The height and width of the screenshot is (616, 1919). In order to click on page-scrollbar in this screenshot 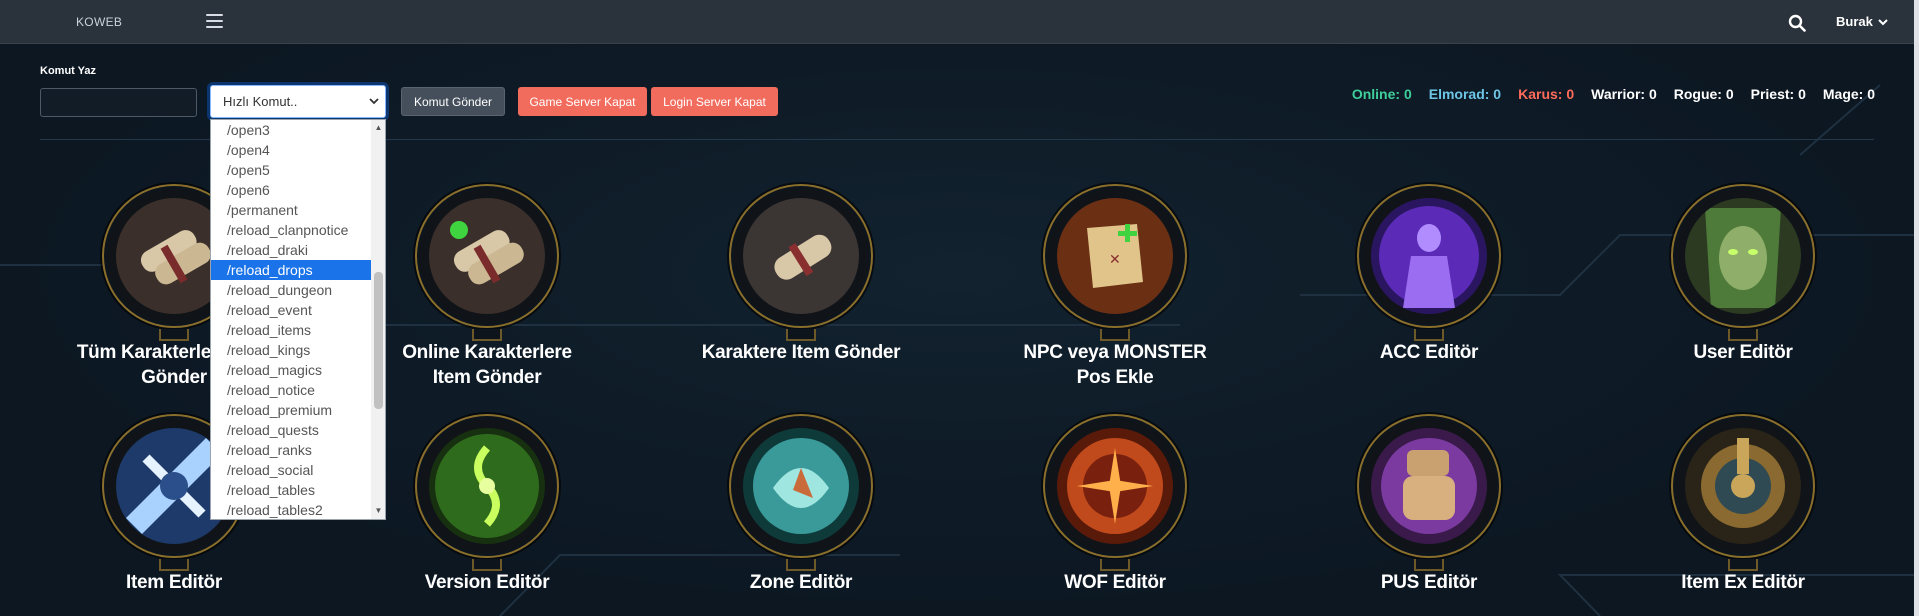, I will do `click(1916, 308)`.